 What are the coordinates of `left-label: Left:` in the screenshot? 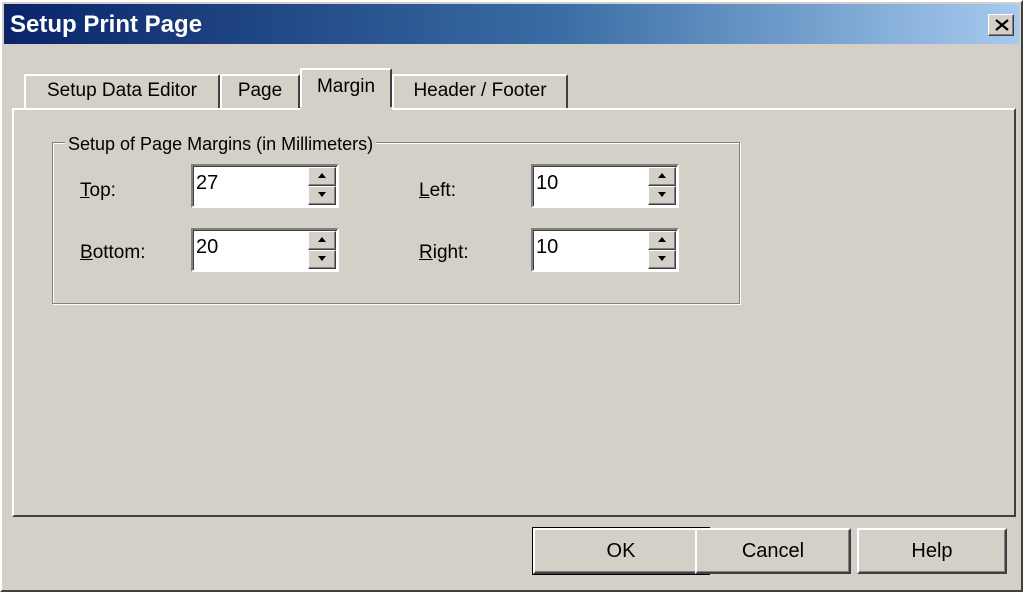 It's located at (437, 191).